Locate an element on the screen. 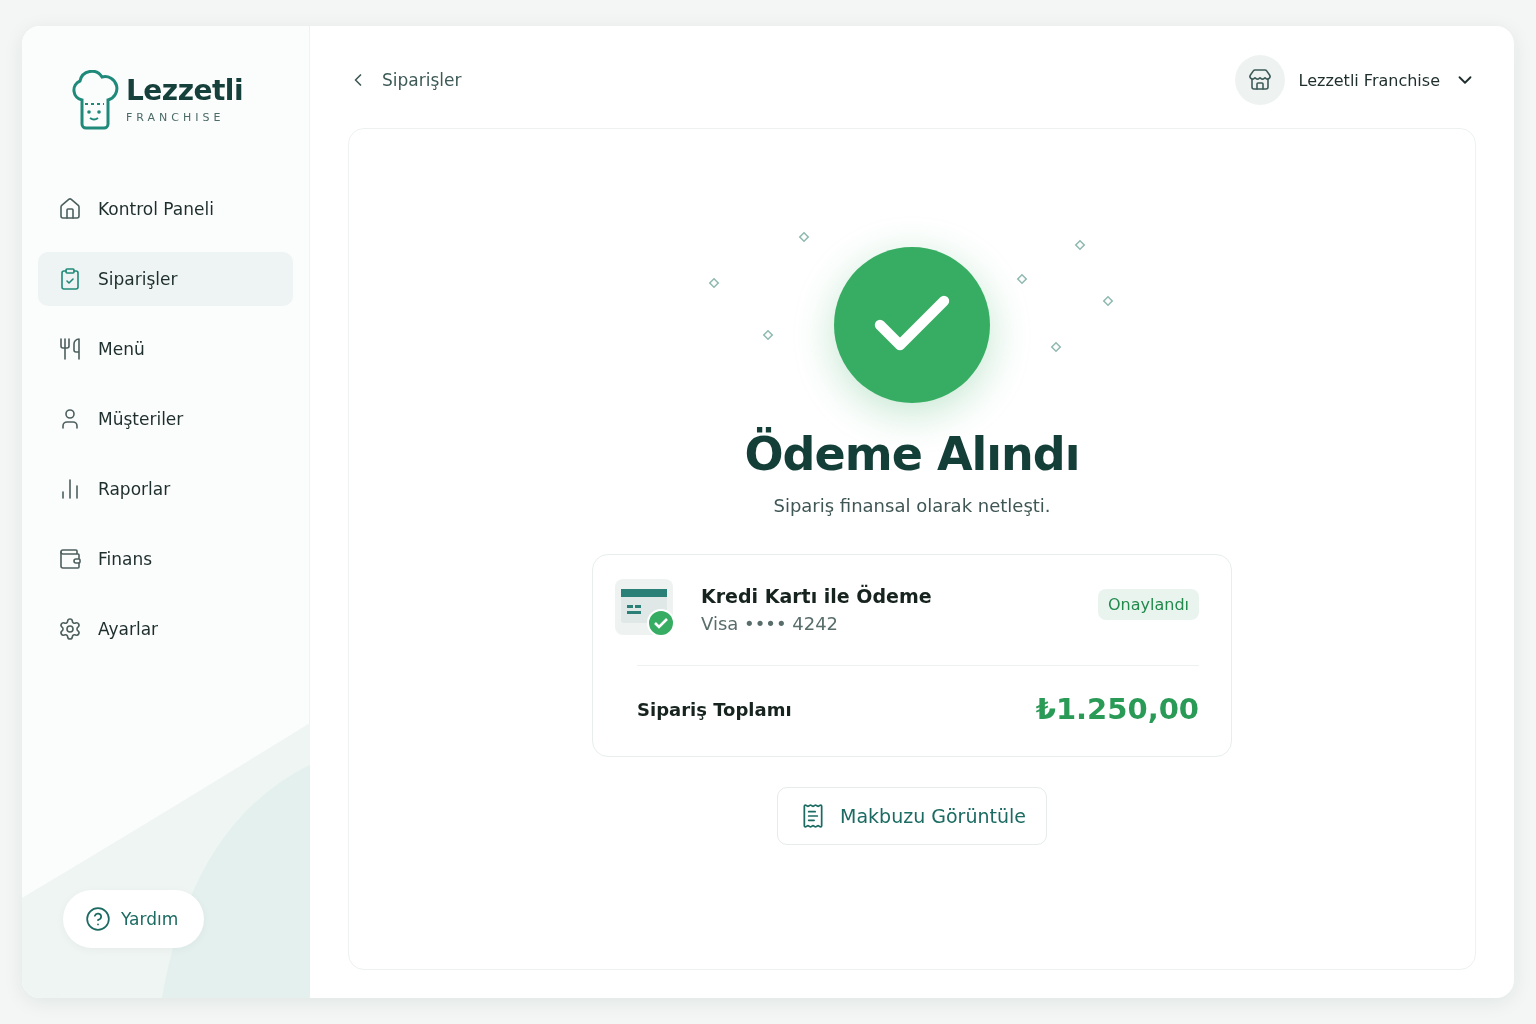 This screenshot has width=1536, height=1024. status-badge: Onaylandı is located at coordinates (1148, 604).